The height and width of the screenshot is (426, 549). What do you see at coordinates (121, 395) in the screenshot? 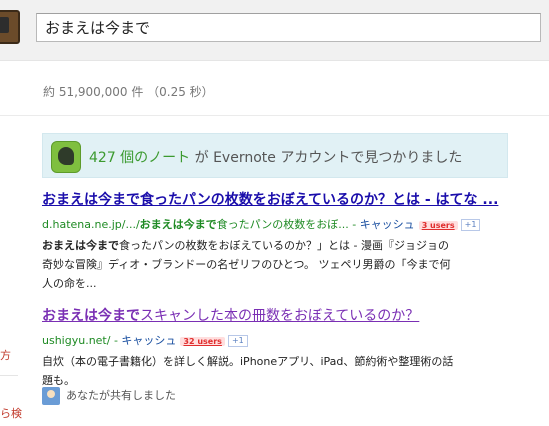
I see `shared-label: あなたが共有しました` at bounding box center [121, 395].